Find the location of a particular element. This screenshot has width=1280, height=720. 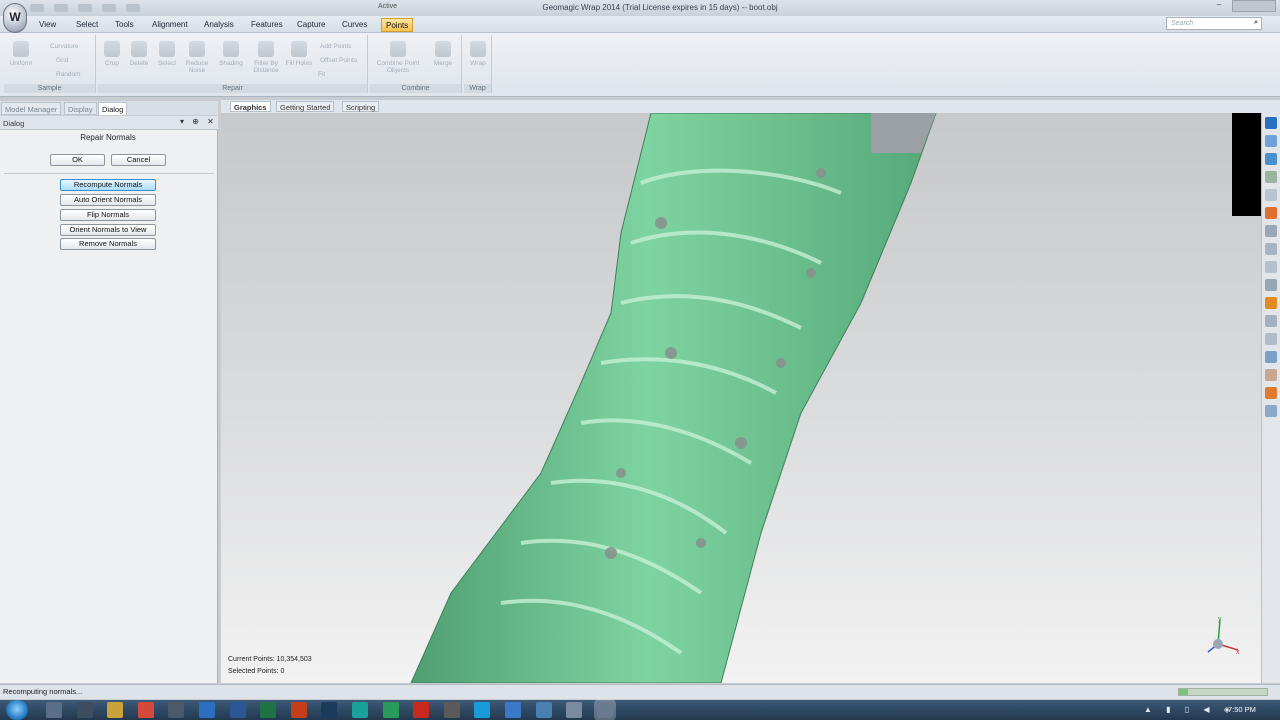

network-icon is located at coordinates (544, 710).